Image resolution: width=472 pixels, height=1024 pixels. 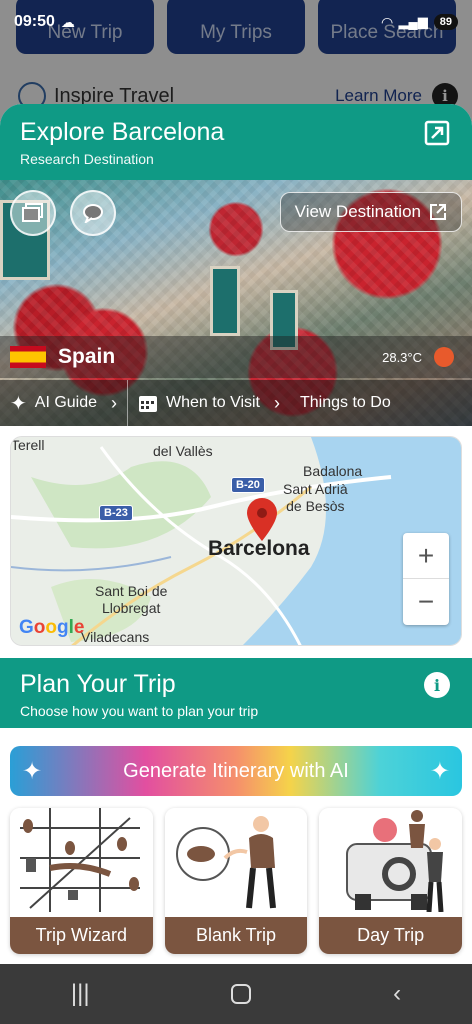 I want to click on calendar-icon, so click(x=148, y=404).